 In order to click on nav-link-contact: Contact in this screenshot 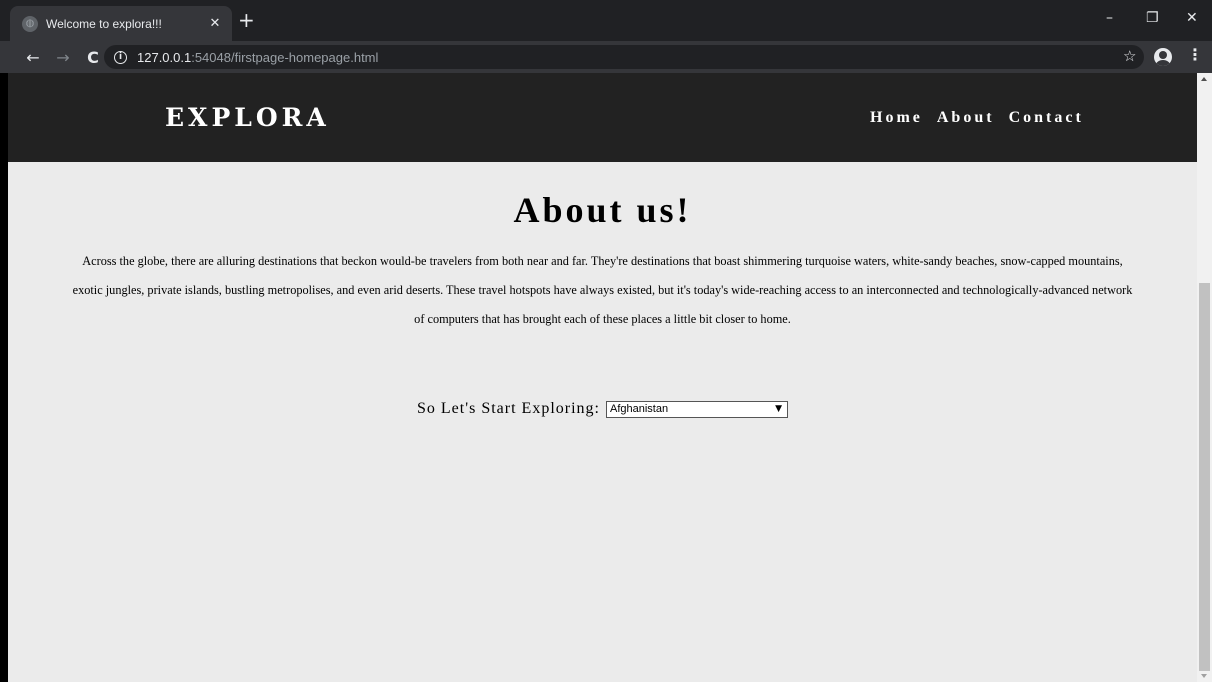, I will do `click(1046, 118)`.